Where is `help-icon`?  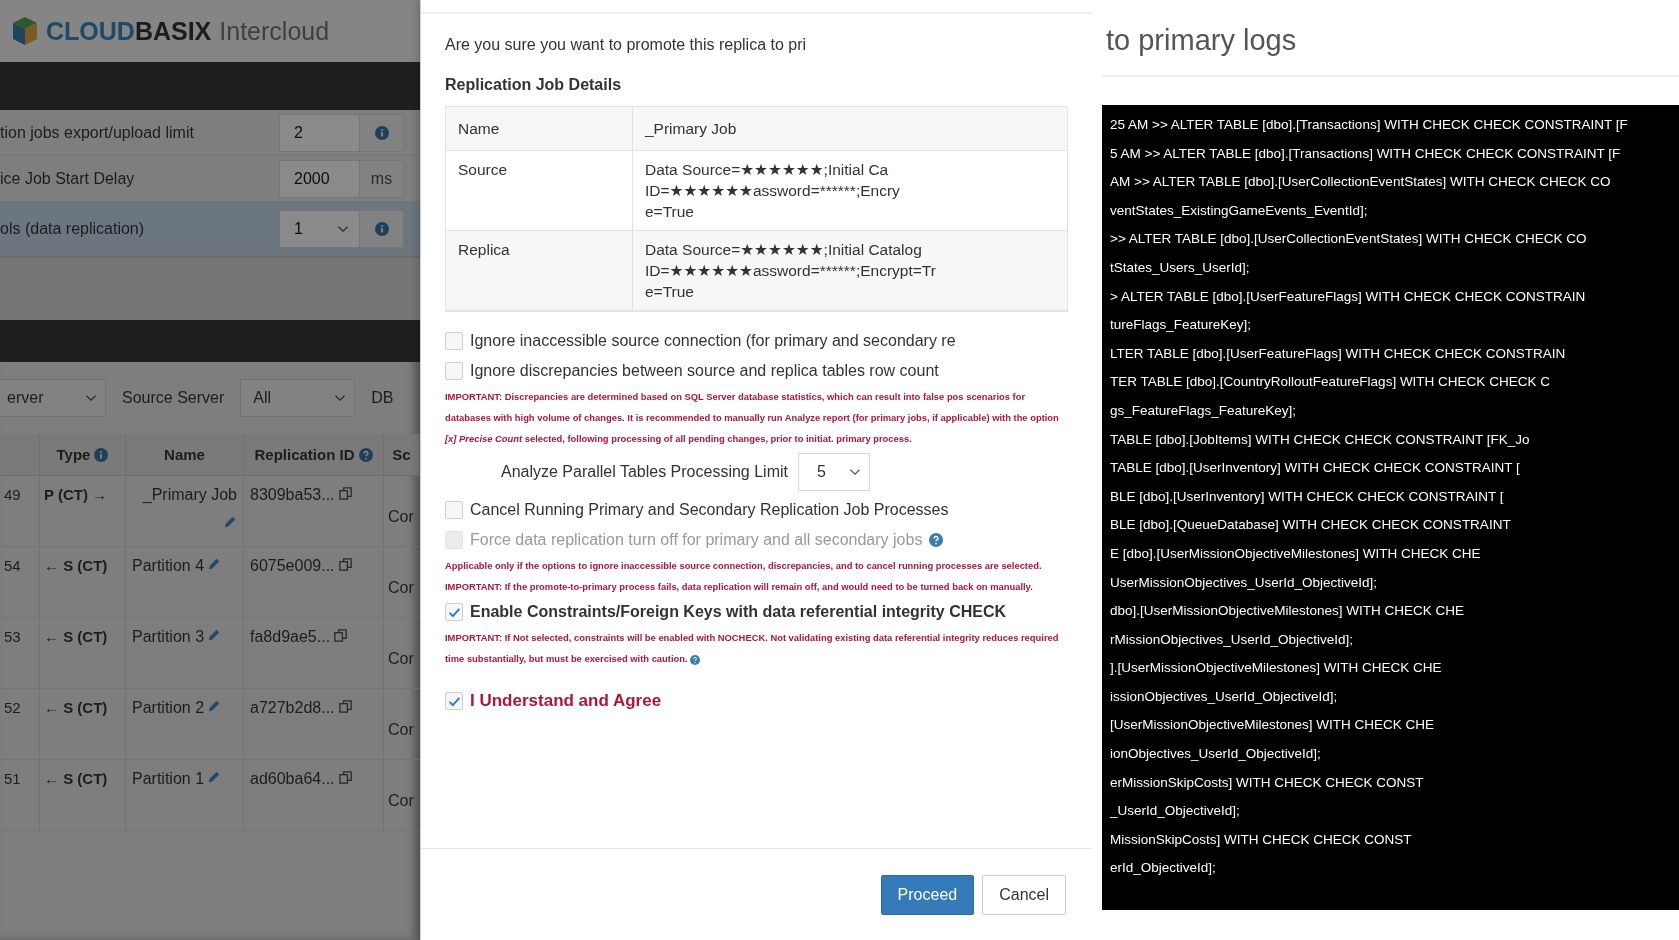
help-icon is located at coordinates (365, 454).